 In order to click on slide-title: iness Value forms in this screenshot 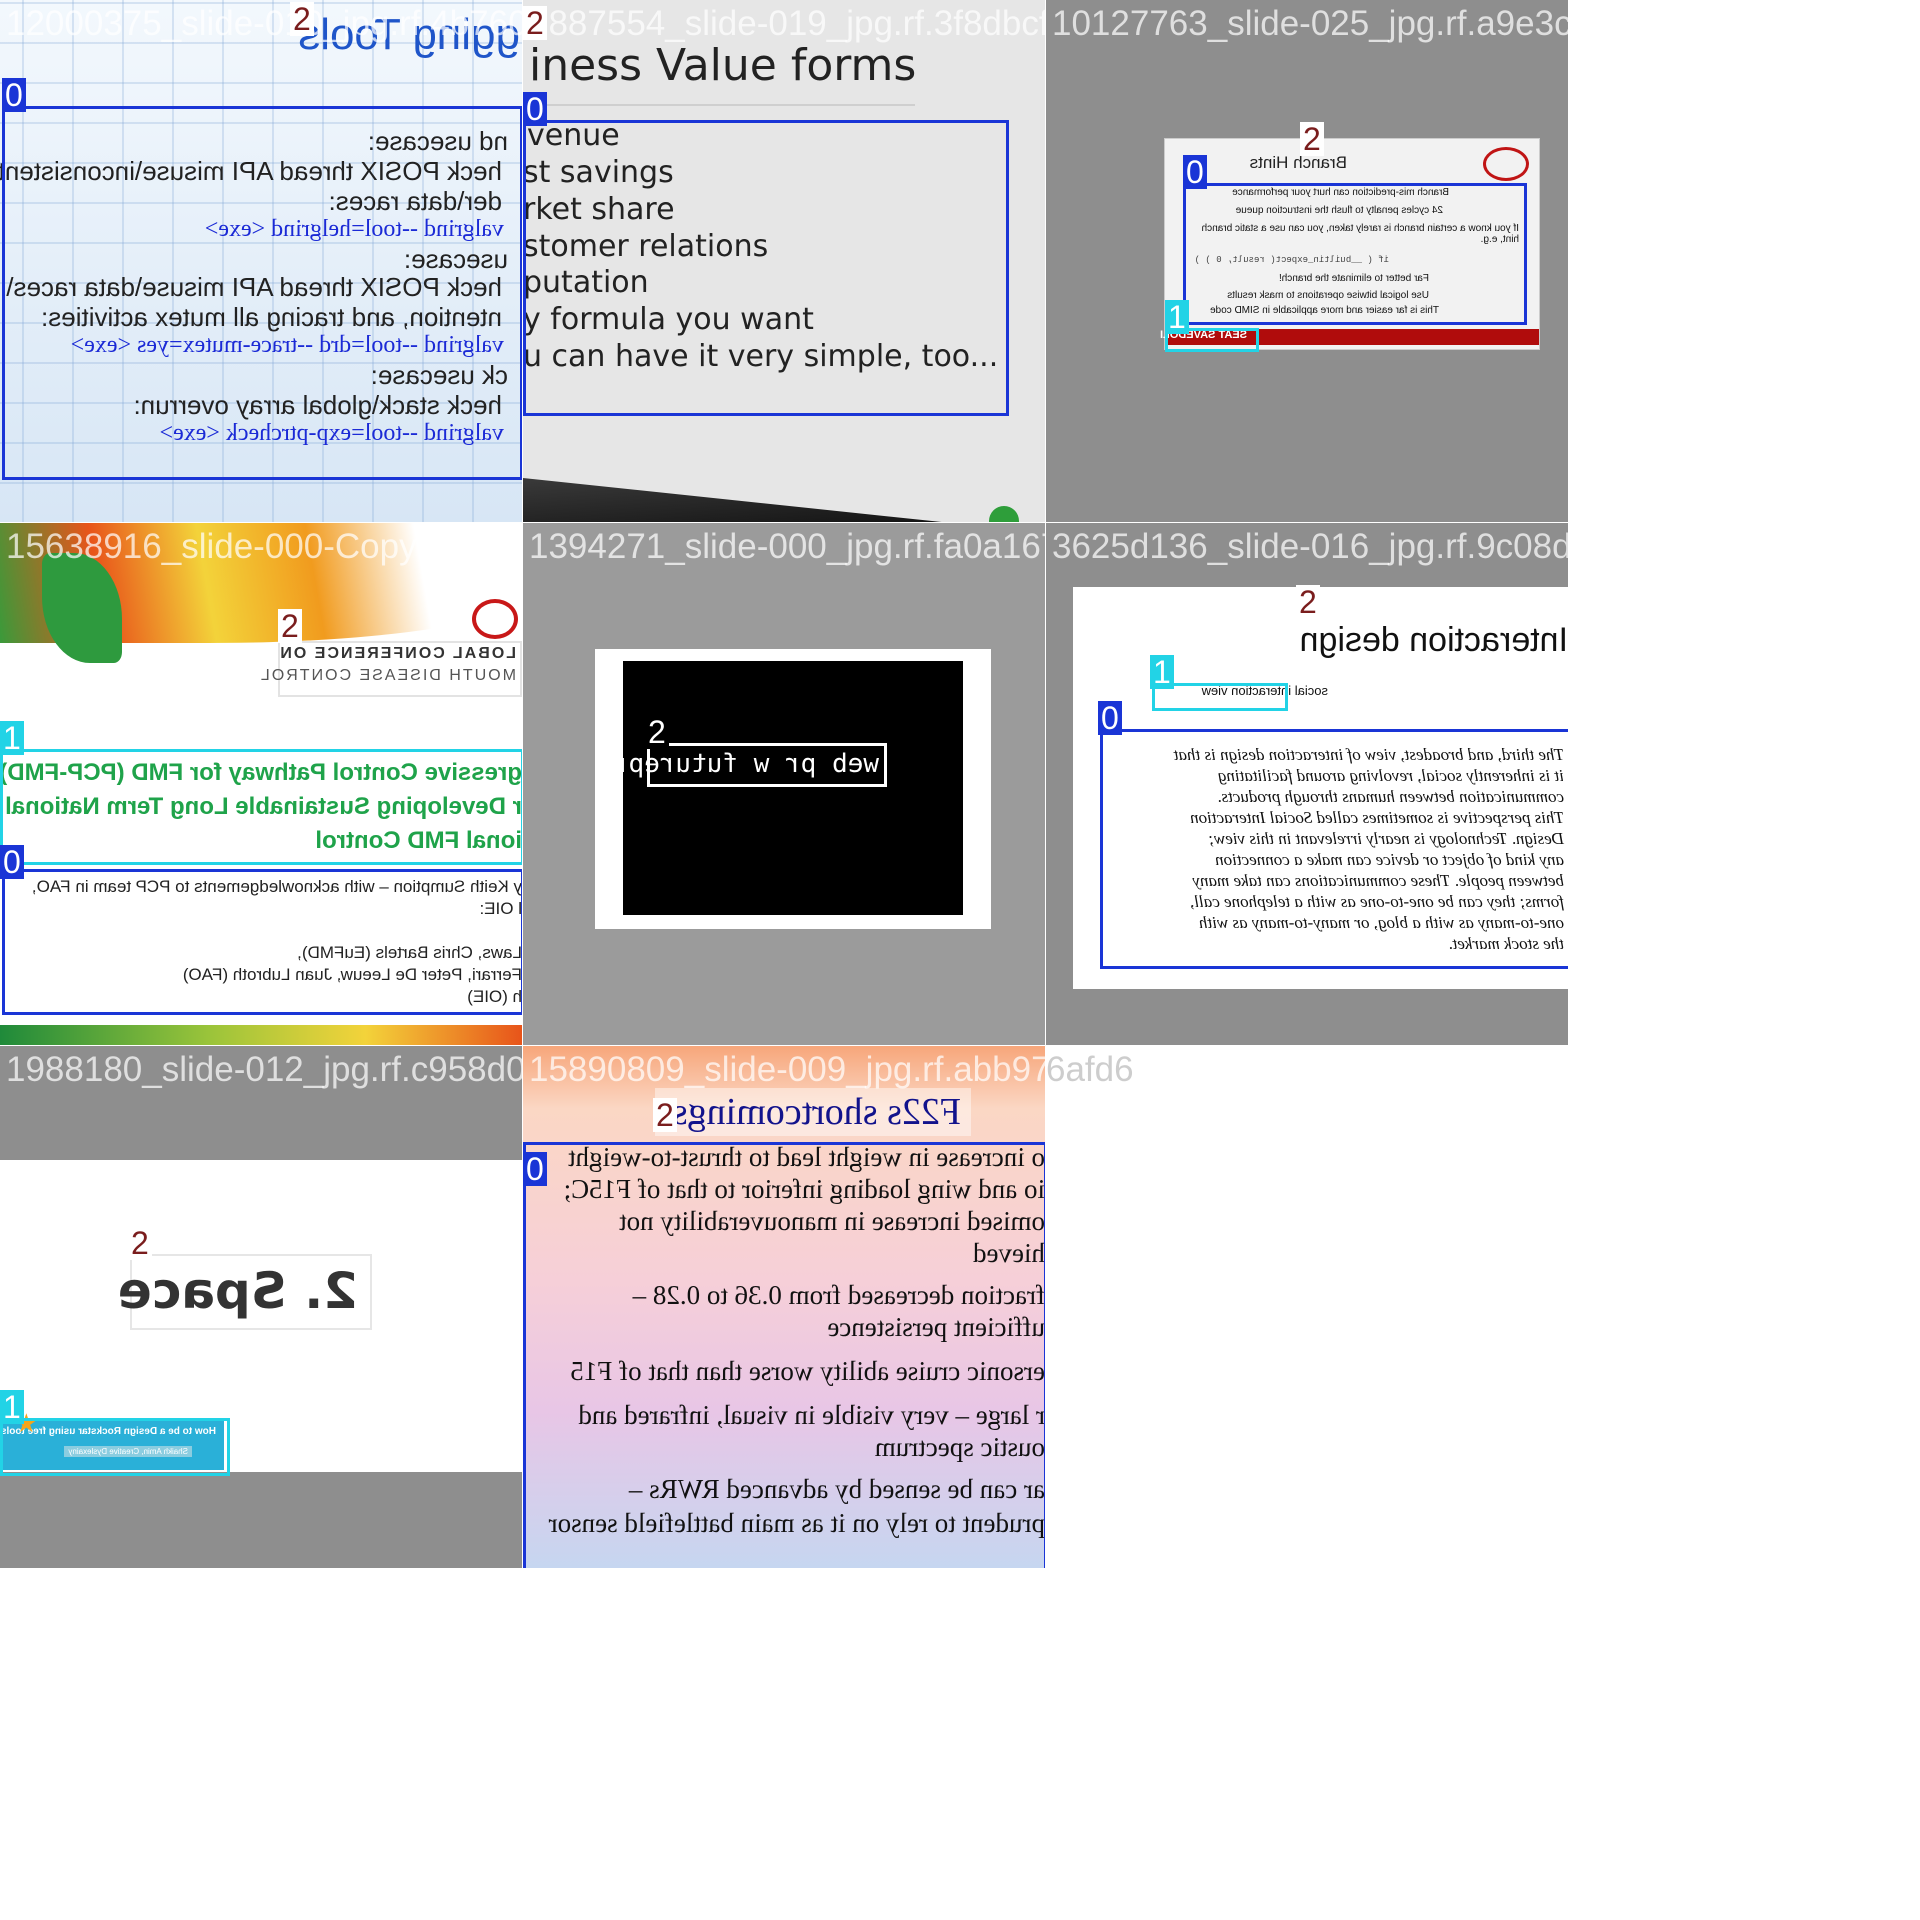, I will do `click(723, 65)`.